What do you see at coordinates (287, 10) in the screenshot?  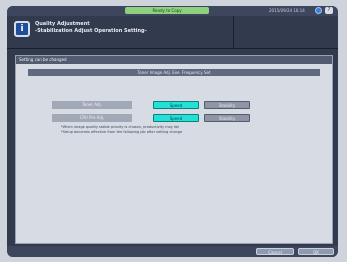 I see `datetime-display: 2015/09/24 16:14` at bounding box center [287, 10].